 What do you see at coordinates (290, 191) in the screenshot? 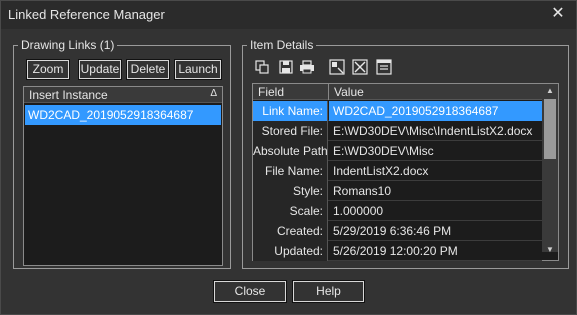
I see `field-cell: Style:` at bounding box center [290, 191].